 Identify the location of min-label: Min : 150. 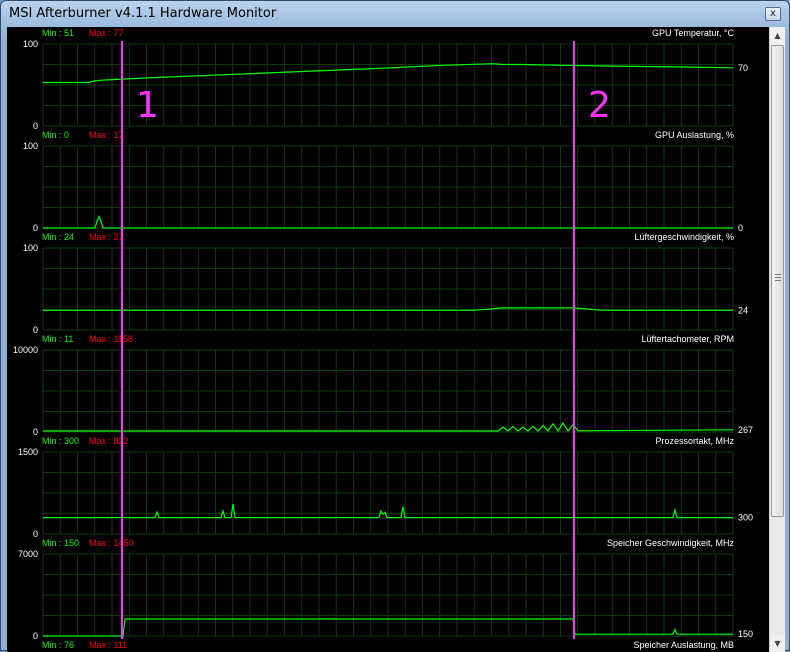
(60, 543).